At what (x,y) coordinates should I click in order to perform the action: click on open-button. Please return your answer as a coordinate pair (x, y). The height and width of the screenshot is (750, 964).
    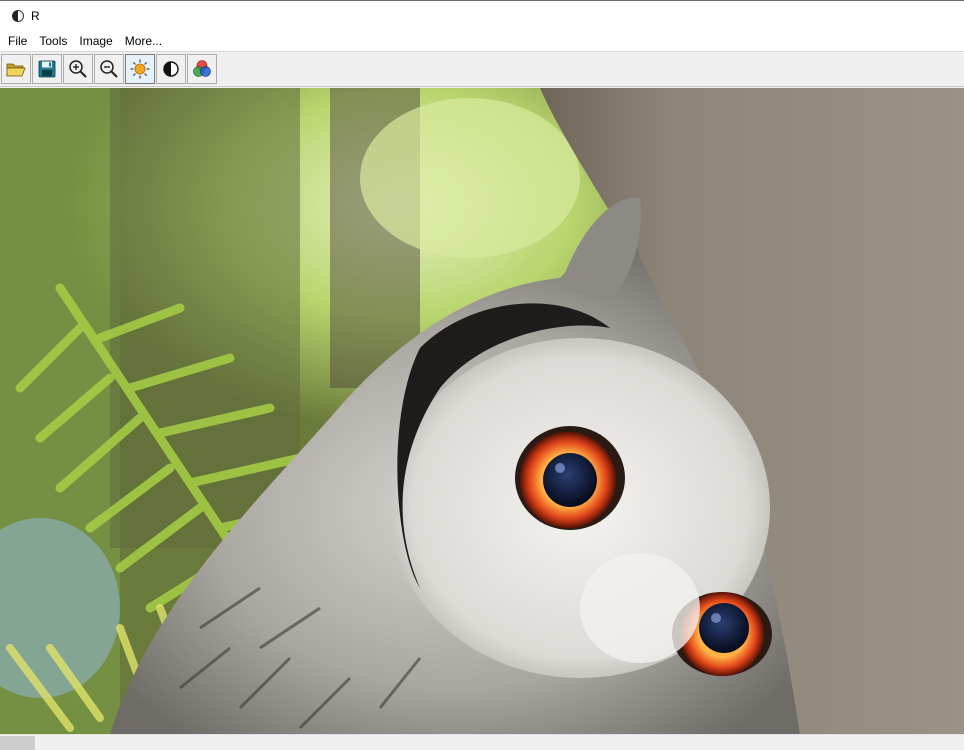
    Looking at the image, I should click on (16, 69).